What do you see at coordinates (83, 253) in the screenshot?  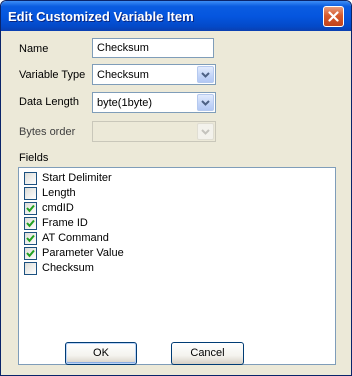 I see `field-item-label: Parameter Value` at bounding box center [83, 253].